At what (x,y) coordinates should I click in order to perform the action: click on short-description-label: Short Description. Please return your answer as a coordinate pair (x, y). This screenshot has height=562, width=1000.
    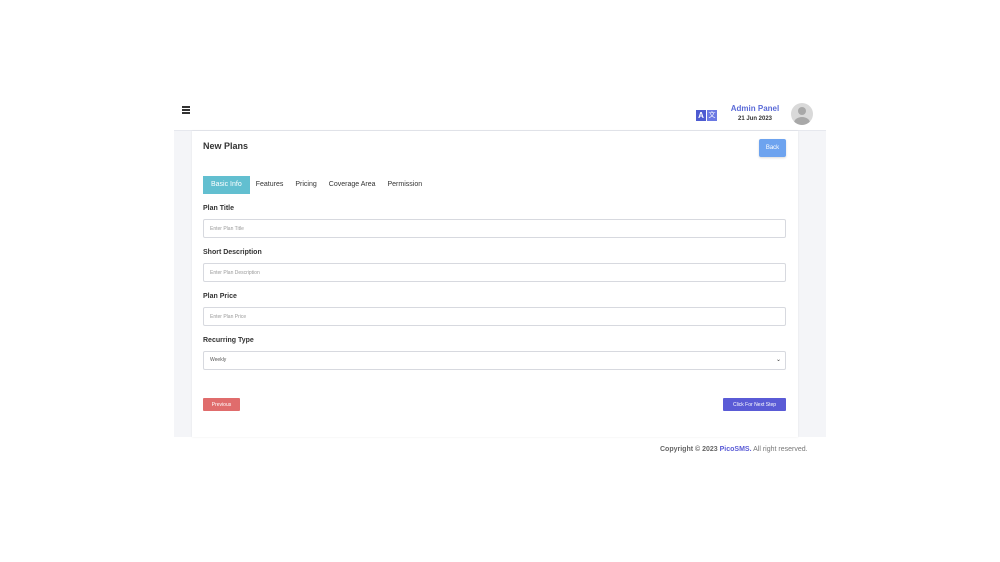
    Looking at the image, I should click on (232, 252).